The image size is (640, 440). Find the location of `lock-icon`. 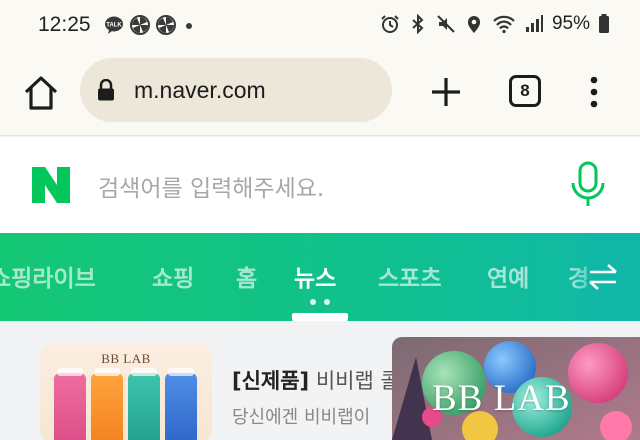

lock-icon is located at coordinates (106, 90).